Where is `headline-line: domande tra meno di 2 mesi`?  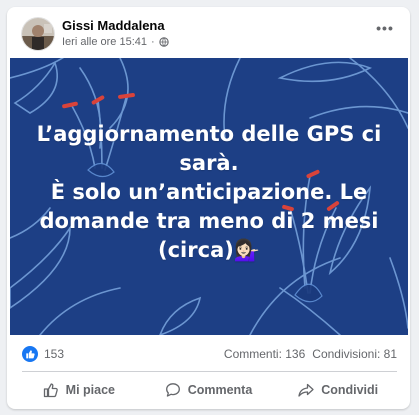
headline-line: domande tra meno di 2 mesi is located at coordinates (209, 221).